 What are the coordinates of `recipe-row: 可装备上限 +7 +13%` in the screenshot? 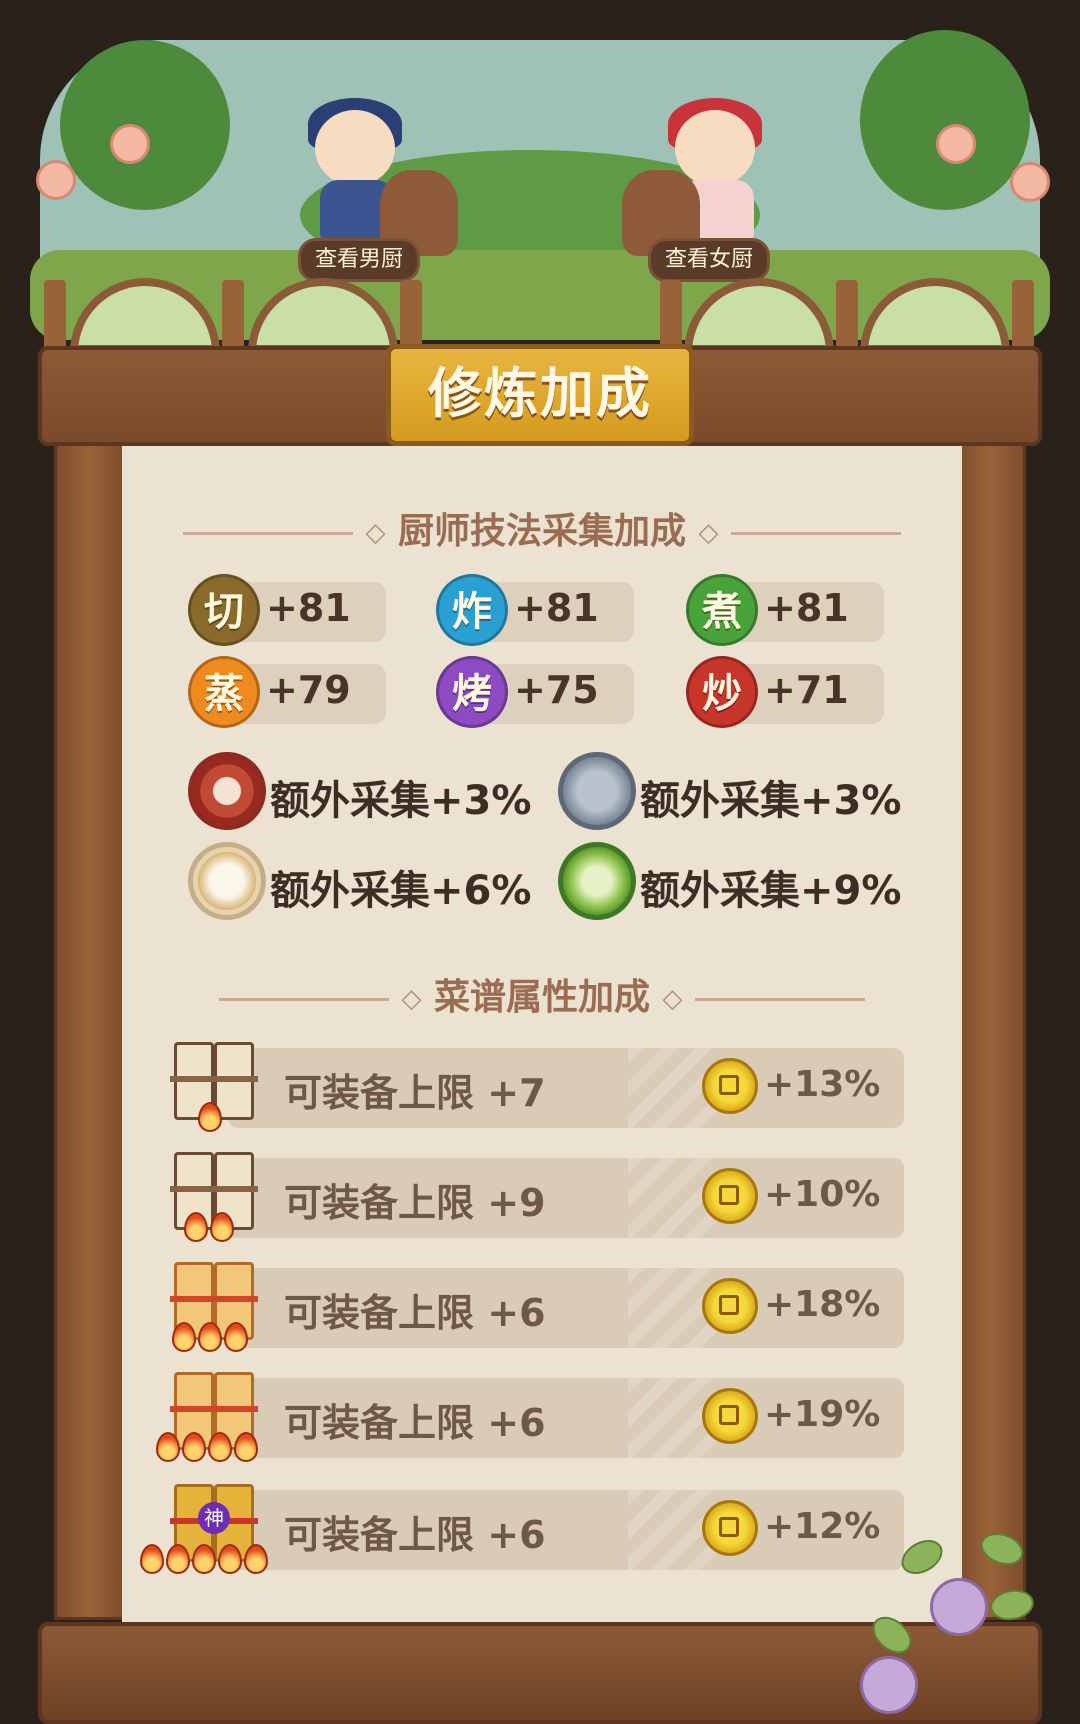 It's located at (537, 1087).